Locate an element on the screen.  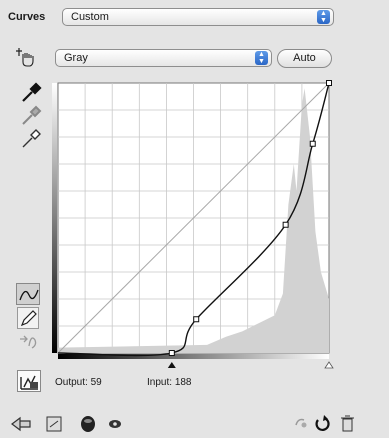
bottom-toolbar is located at coordinates (194, 425).